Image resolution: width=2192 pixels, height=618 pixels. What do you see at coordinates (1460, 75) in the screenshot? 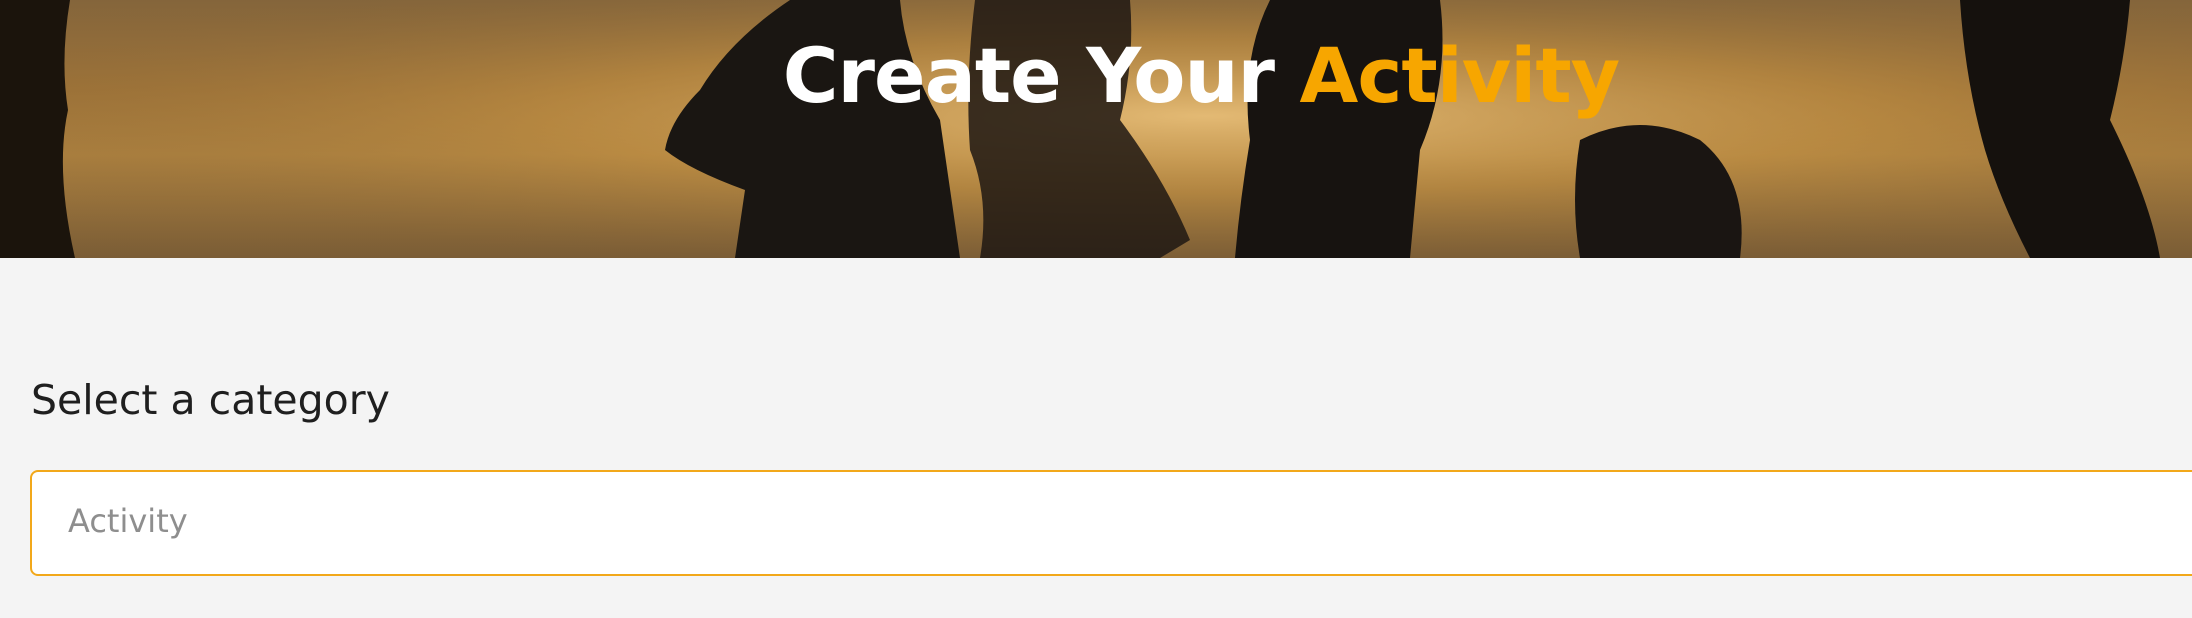
I see `page-title-accent: Activity` at bounding box center [1460, 75].